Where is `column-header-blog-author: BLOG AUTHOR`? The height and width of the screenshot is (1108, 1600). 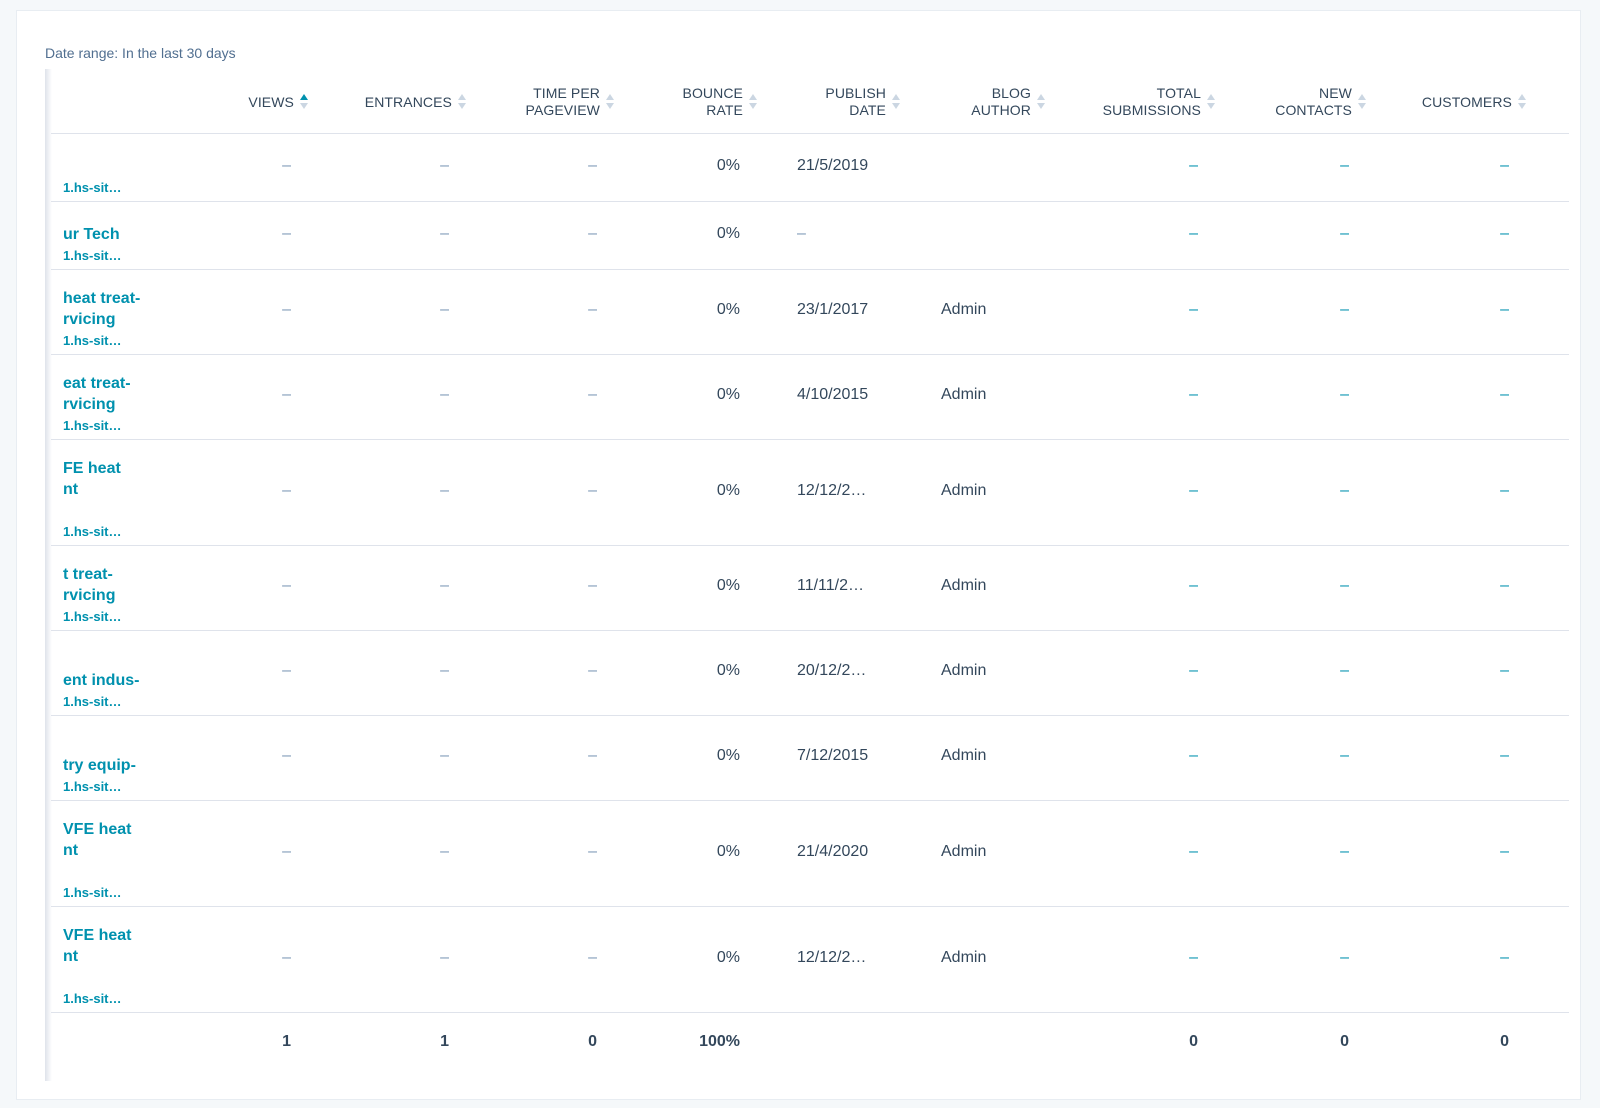
column-header-blog-author: BLOG AUTHOR is located at coordinates (1008, 102).